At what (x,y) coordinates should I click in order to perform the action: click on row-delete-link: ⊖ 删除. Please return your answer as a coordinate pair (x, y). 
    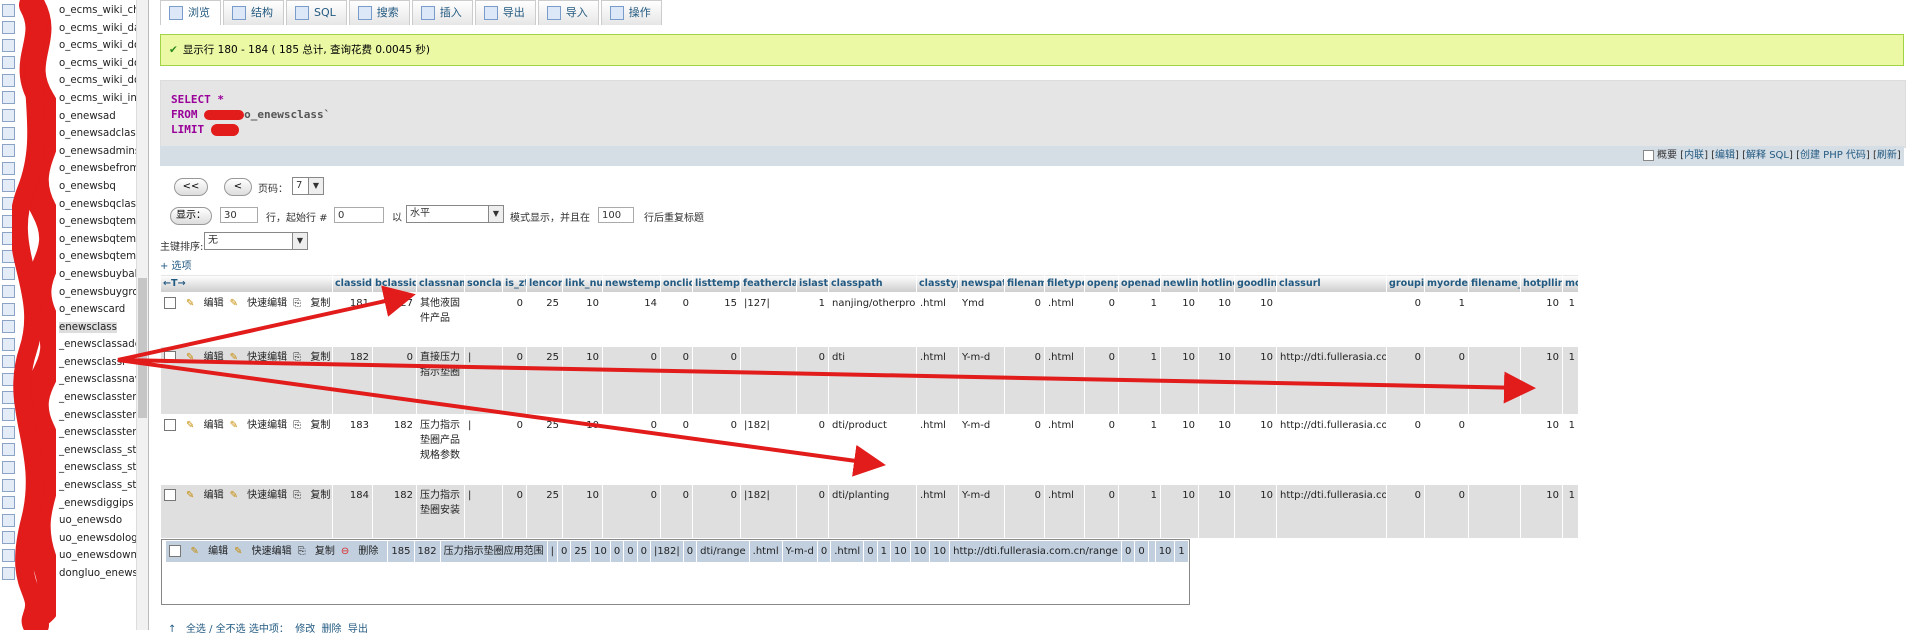
    Looking at the image, I should click on (360, 551).